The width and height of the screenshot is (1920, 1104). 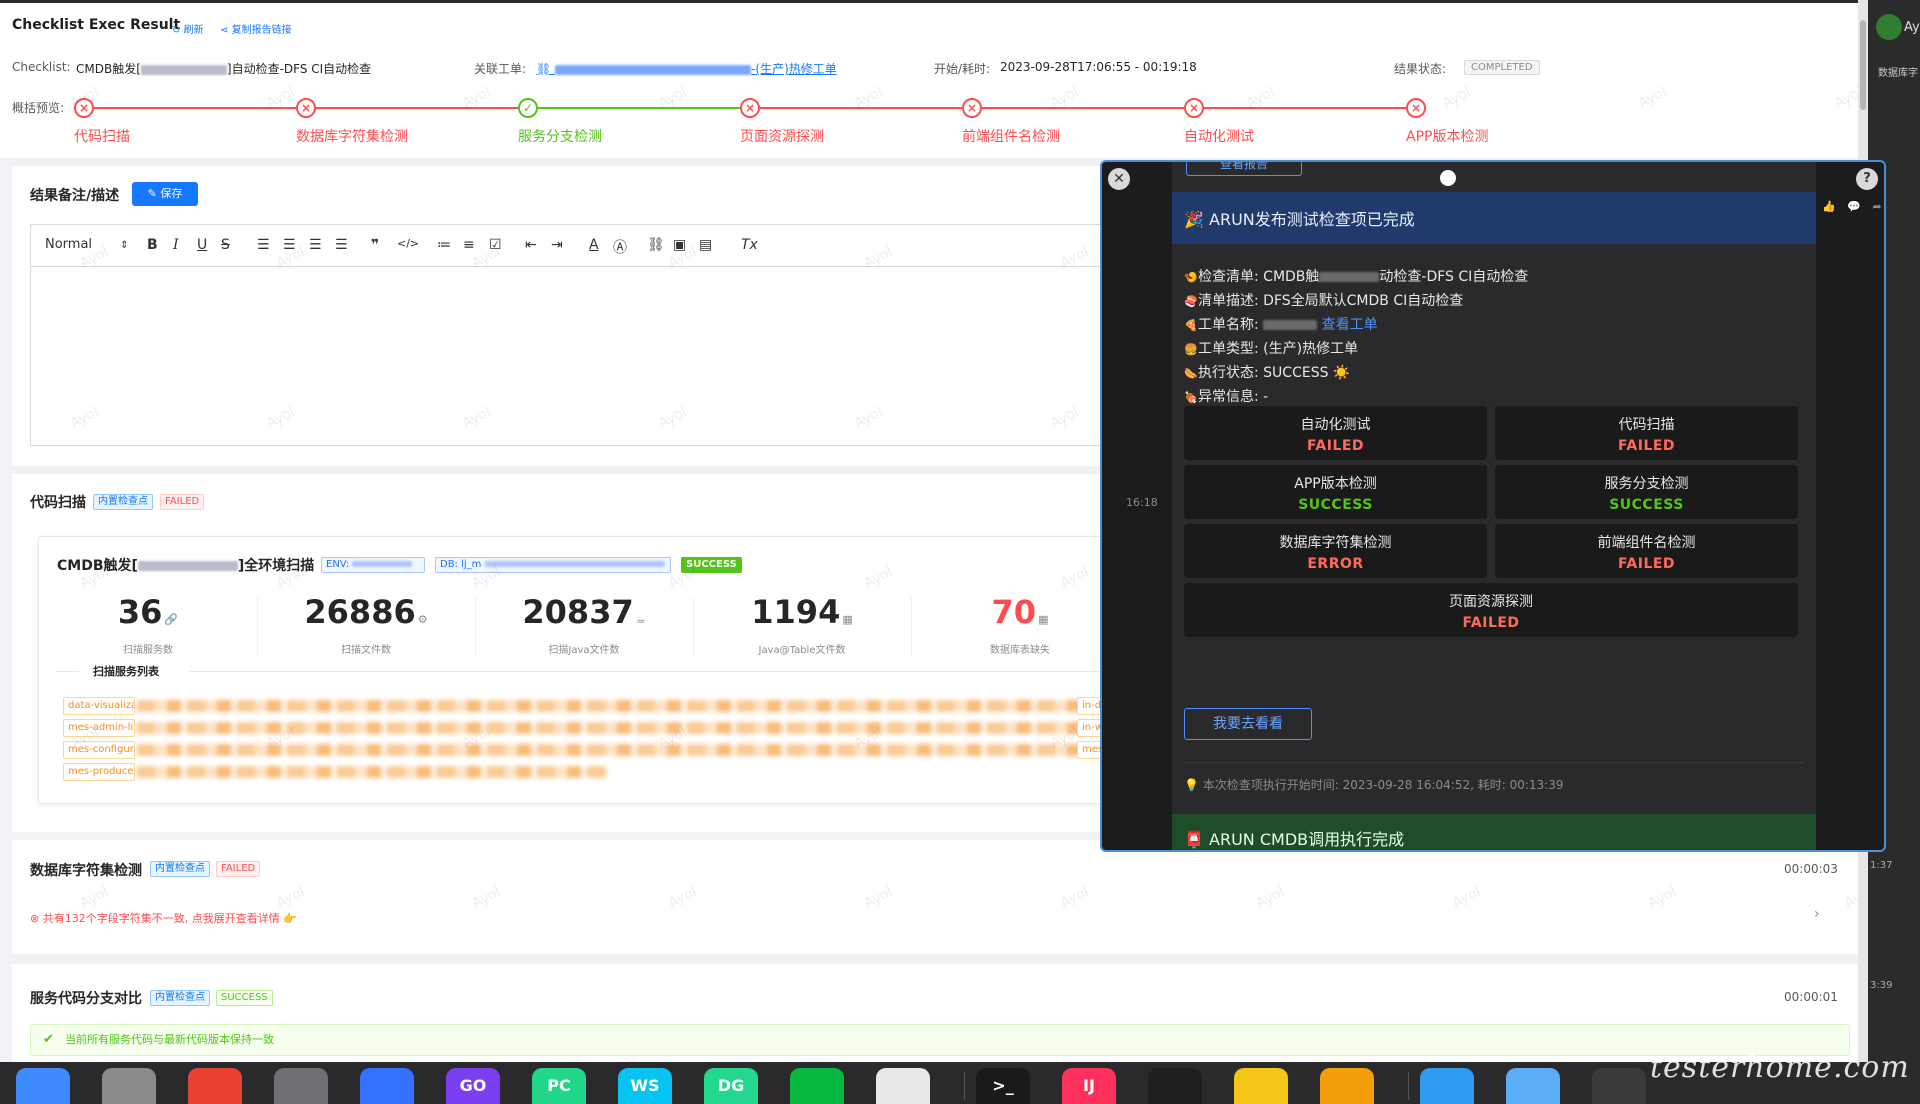 I want to click on remark-editor, so click(x=580, y=356).